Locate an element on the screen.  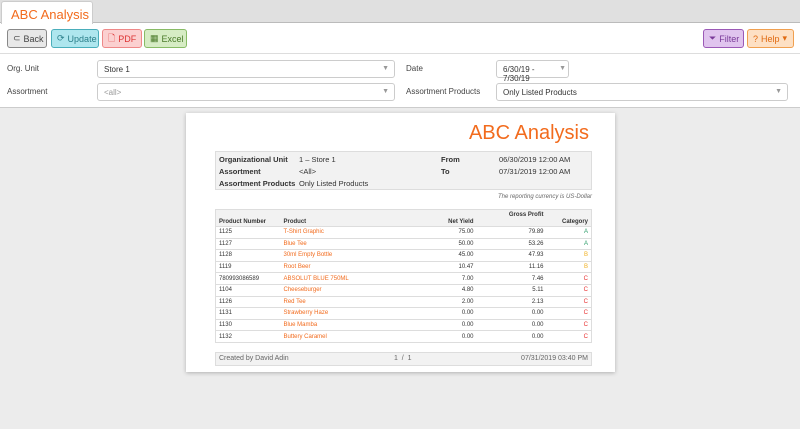
product-name: Red Tee is located at coordinates (343, 301).